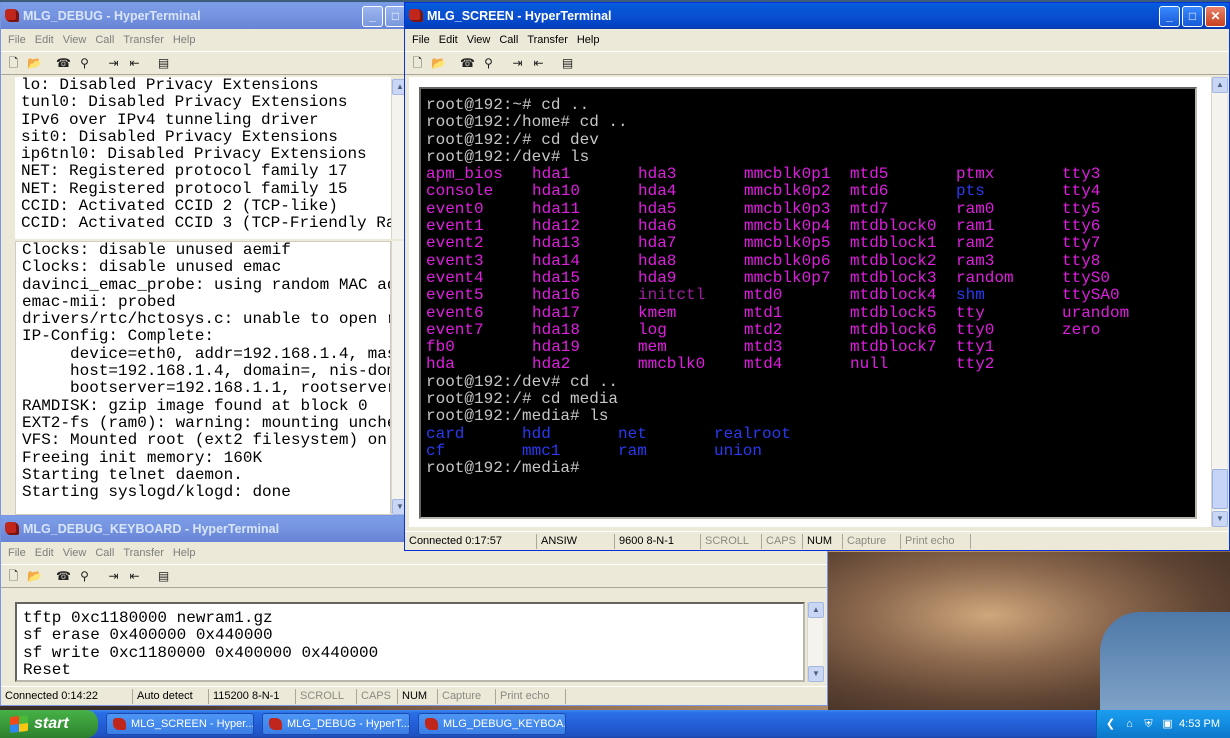  I want to click on terminal-line: Reset, so click(47, 669).